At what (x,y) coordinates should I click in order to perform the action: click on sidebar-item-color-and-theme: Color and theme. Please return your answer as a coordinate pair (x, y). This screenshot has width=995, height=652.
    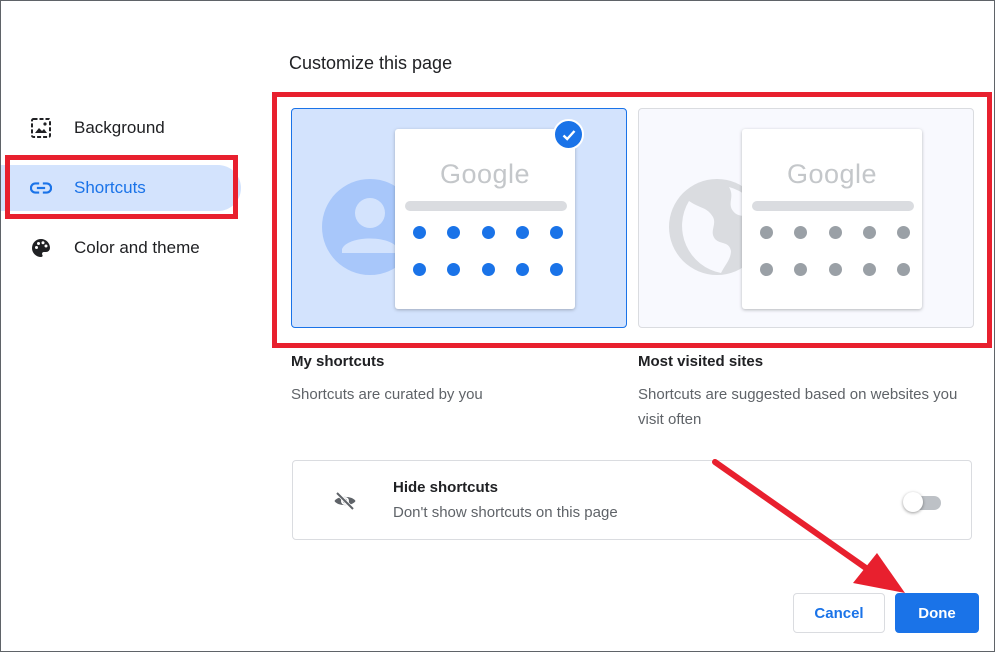
    Looking at the image, I should click on (121, 248).